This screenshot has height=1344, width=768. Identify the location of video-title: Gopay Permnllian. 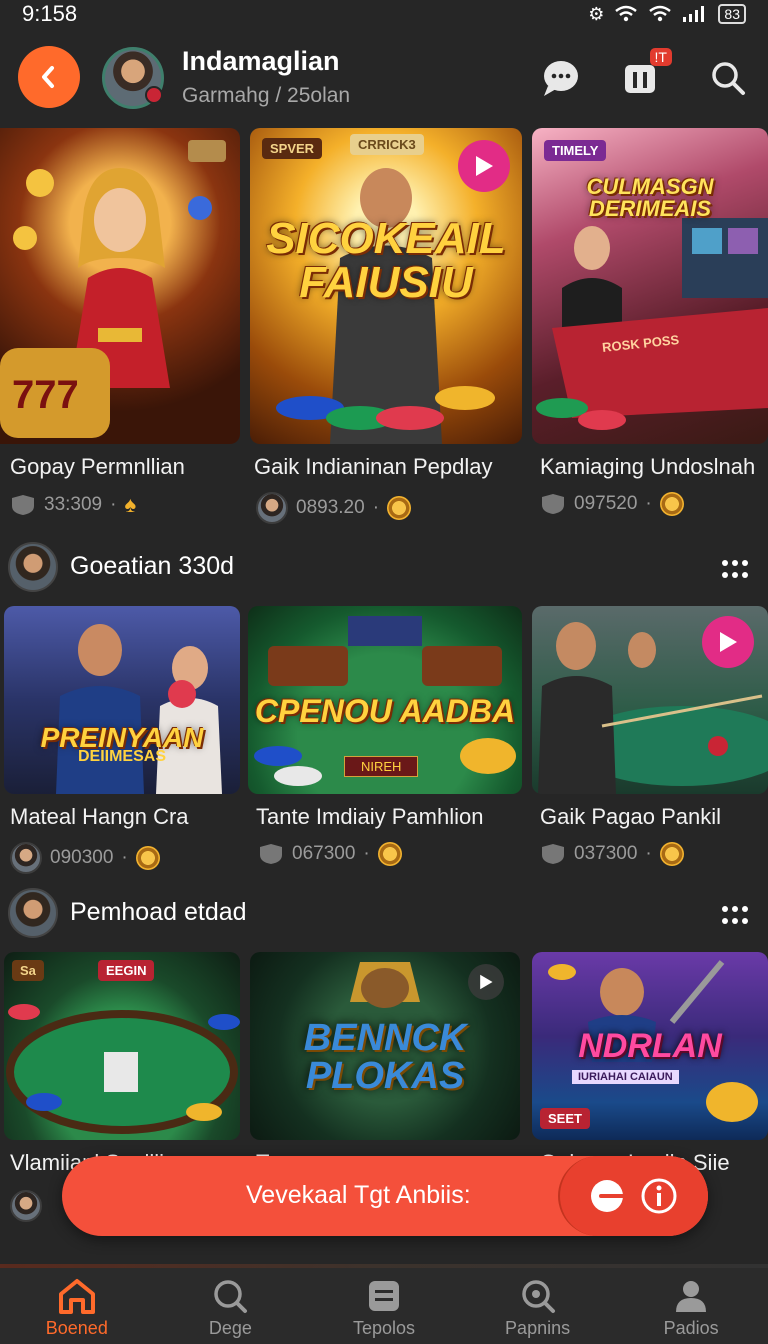
(120, 467).